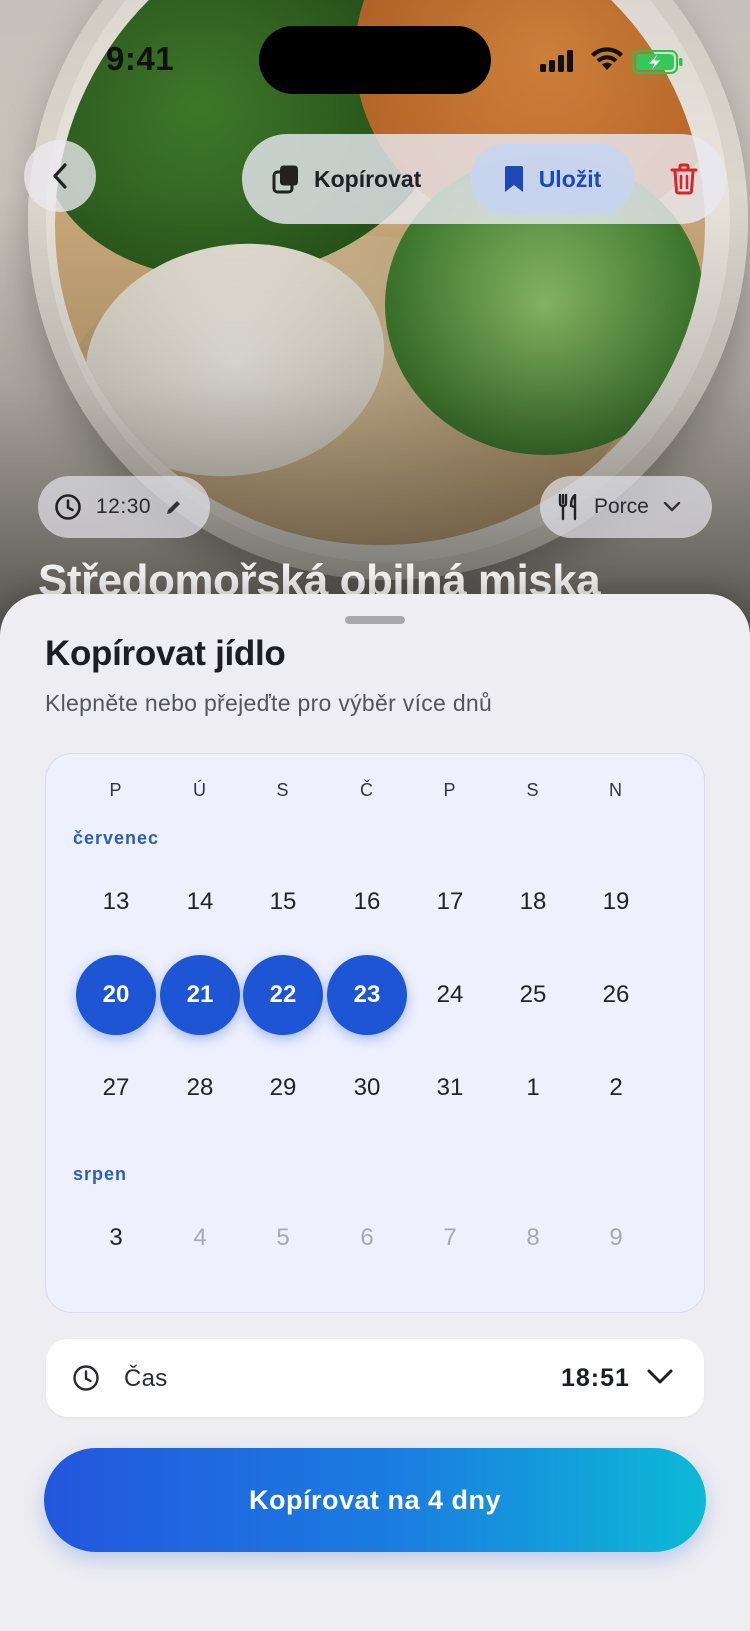  I want to click on back-button, so click(60, 176).